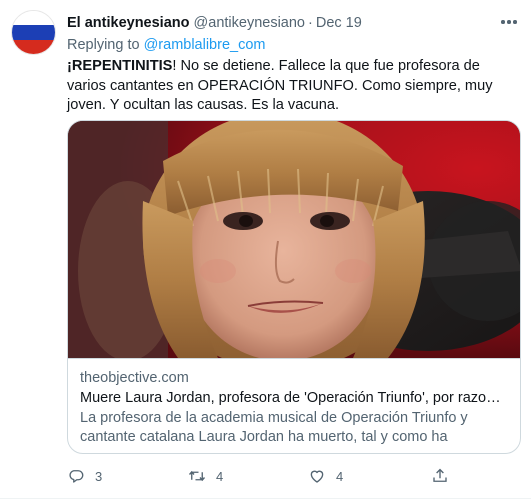 The height and width of the screenshot is (499, 531). Describe the element at coordinates (317, 476) in the screenshot. I see `heart-icon` at that location.